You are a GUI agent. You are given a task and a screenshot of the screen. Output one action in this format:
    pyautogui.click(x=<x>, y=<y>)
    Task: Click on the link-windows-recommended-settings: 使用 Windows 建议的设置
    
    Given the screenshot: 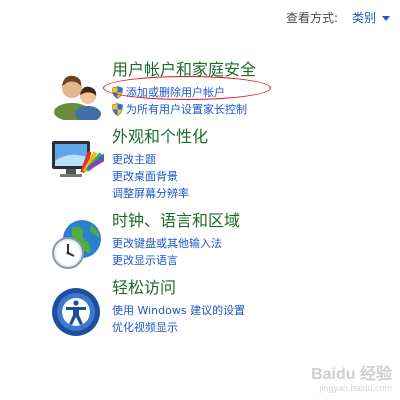 What is the action you would take?
    pyautogui.click(x=178, y=310)
    